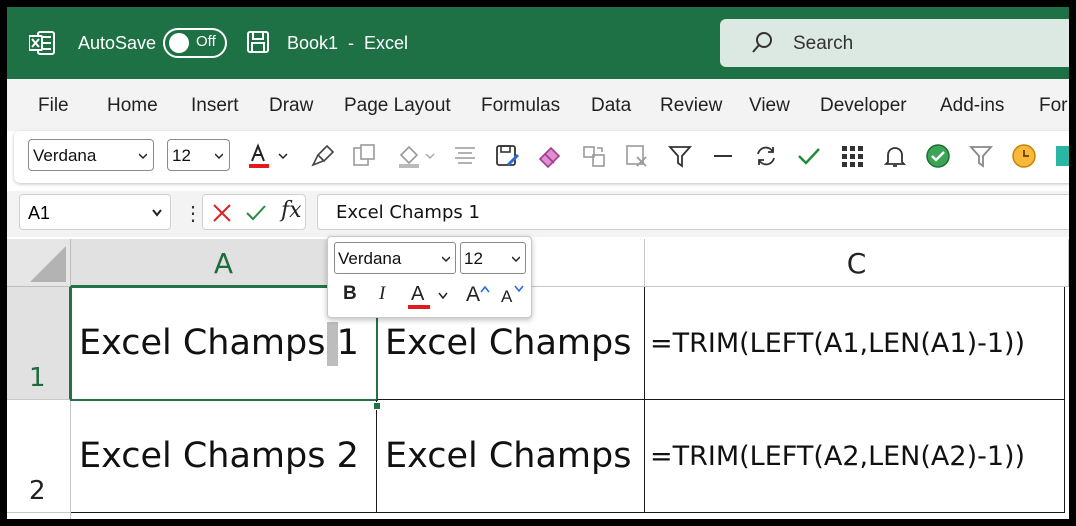 The height and width of the screenshot is (526, 1076). I want to click on search-placeholder: Search, so click(823, 43).